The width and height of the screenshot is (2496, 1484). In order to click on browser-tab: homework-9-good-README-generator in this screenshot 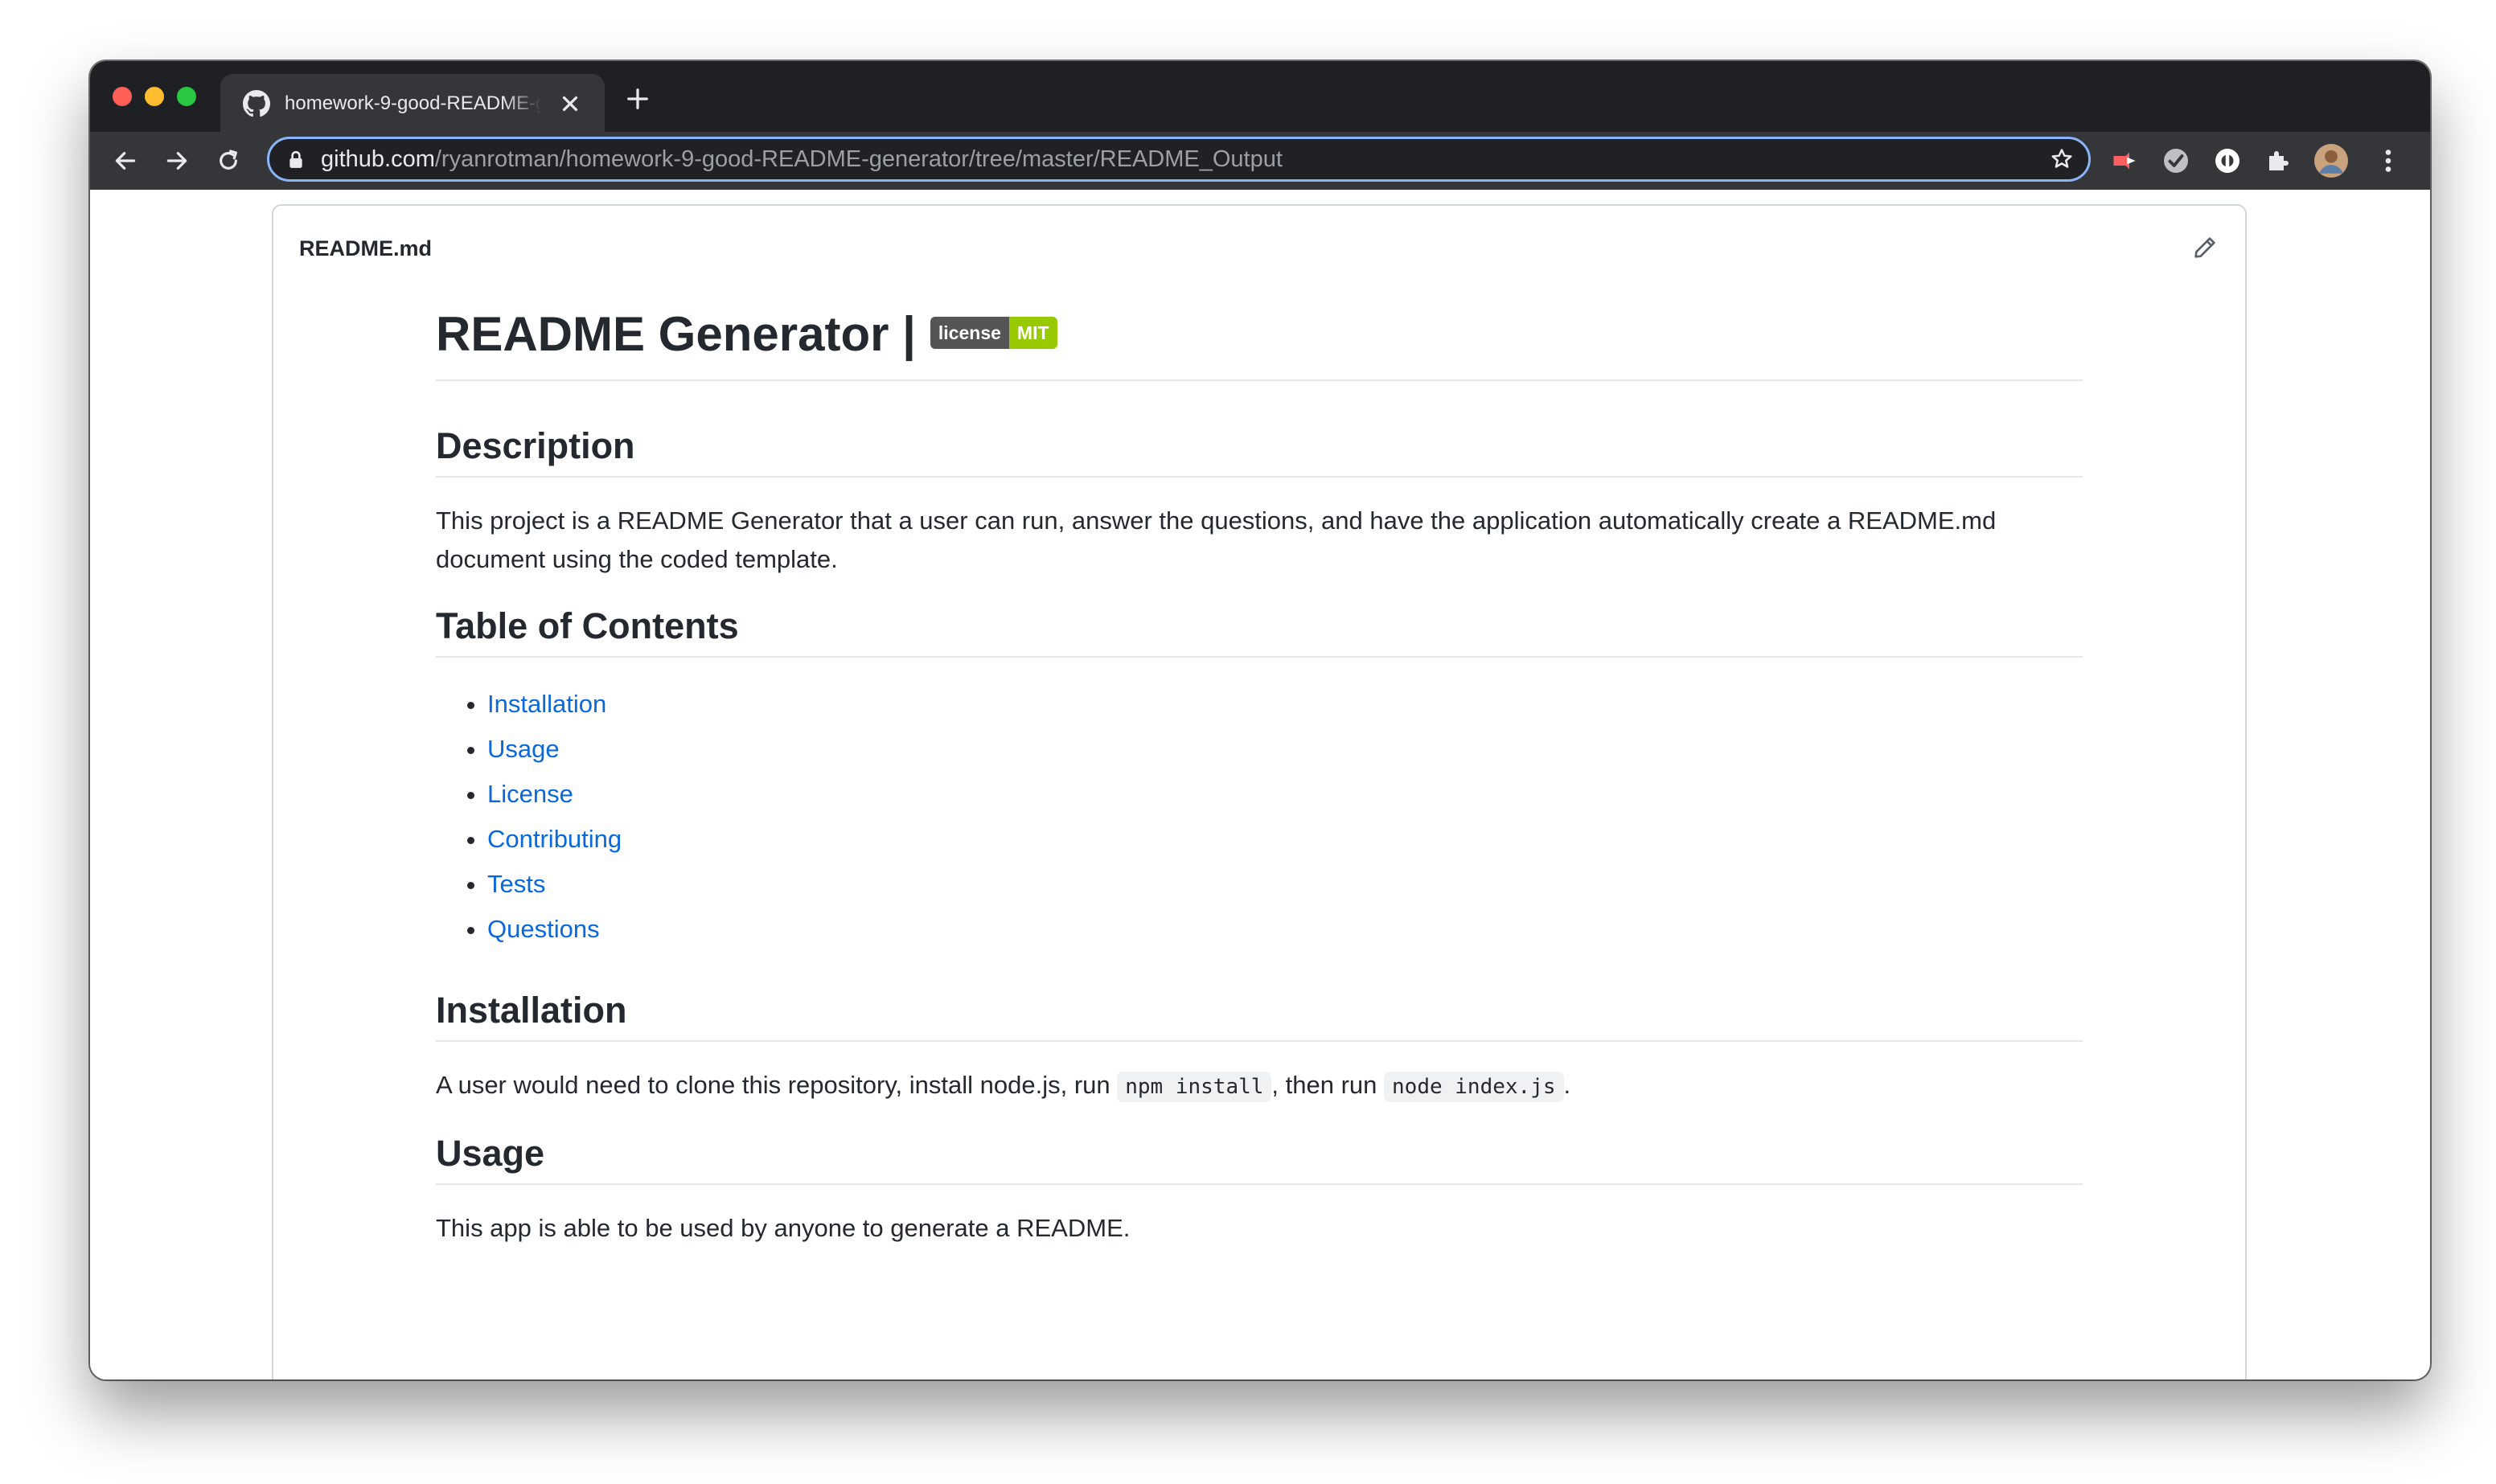, I will do `click(413, 103)`.